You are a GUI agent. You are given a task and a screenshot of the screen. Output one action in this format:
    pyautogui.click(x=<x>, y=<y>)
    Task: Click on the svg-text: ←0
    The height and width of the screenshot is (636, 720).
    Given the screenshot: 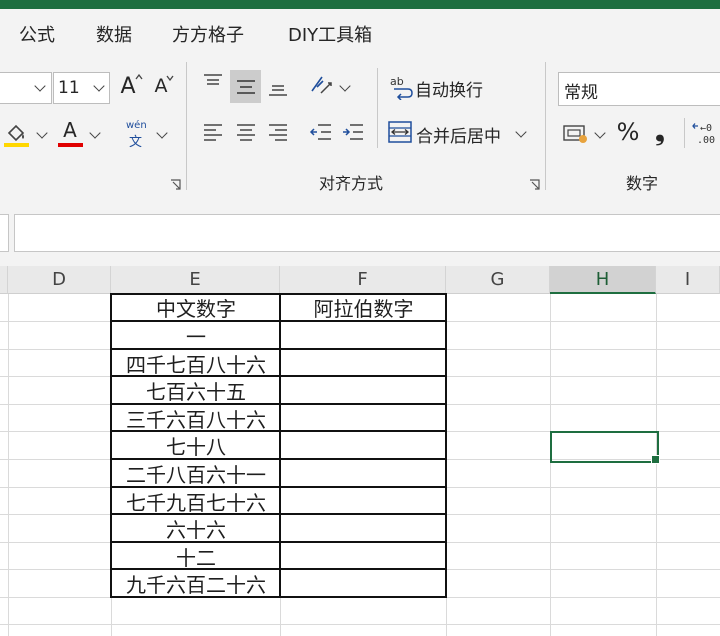 What is the action you would take?
    pyautogui.click(x=706, y=128)
    